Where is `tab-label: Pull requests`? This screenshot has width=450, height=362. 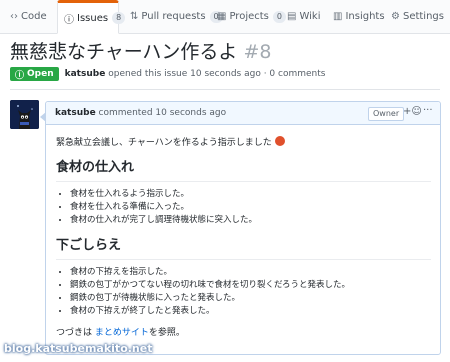 tab-label: Pull requests is located at coordinates (173, 16).